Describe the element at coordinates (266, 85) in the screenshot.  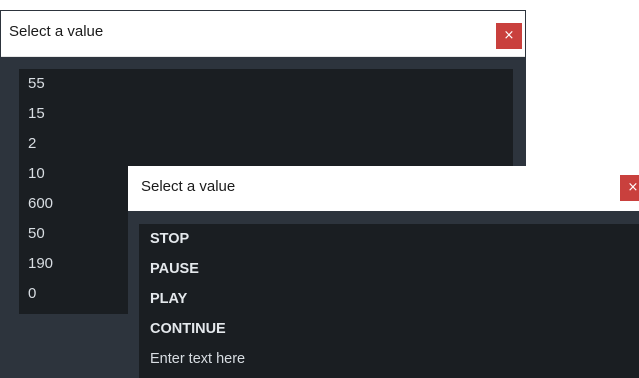
I see `list-item: 55` at that location.